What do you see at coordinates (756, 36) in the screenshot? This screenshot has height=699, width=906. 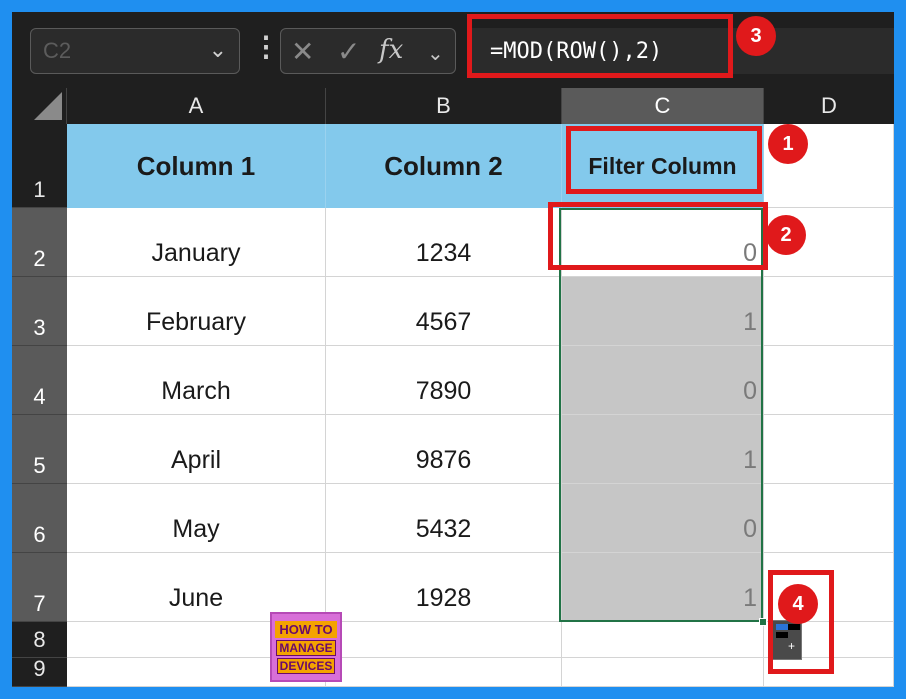 I see `callout-badge-3: 3` at bounding box center [756, 36].